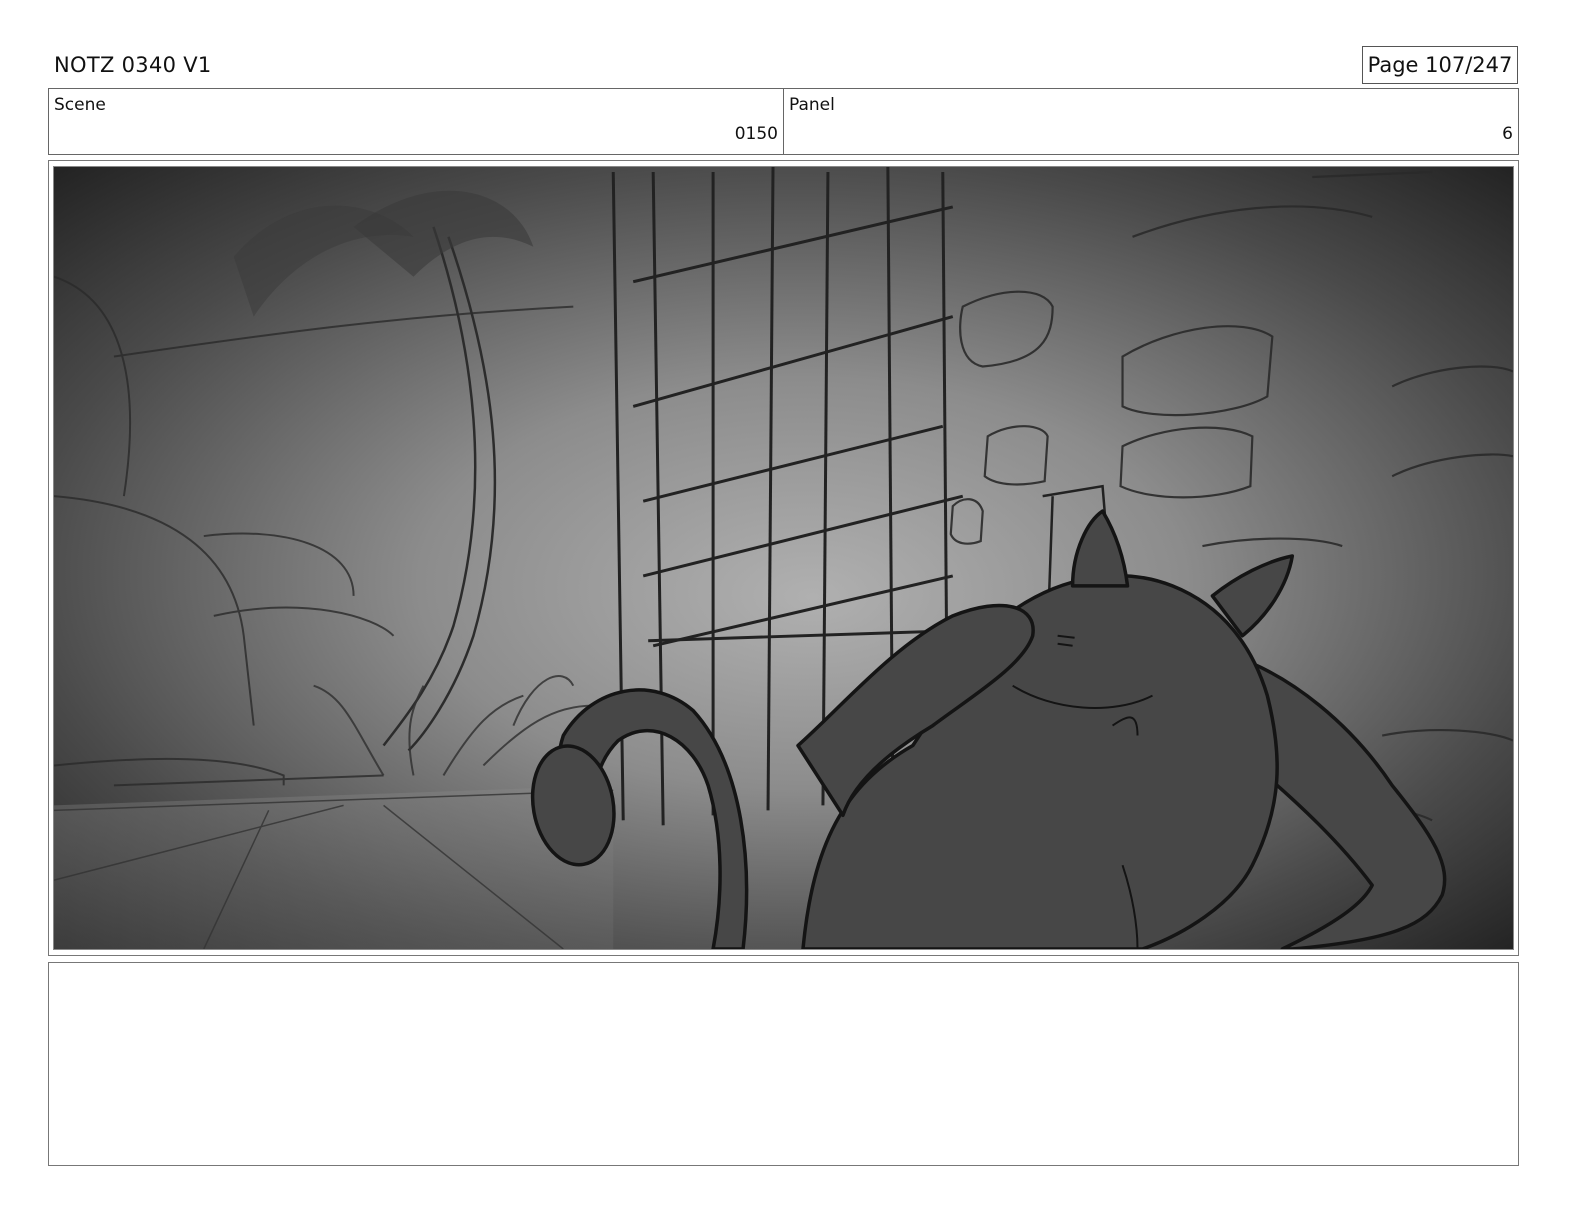 The width and height of the screenshot is (1584, 1224). What do you see at coordinates (756, 134) in the screenshot?
I see `scene-value: 0150` at bounding box center [756, 134].